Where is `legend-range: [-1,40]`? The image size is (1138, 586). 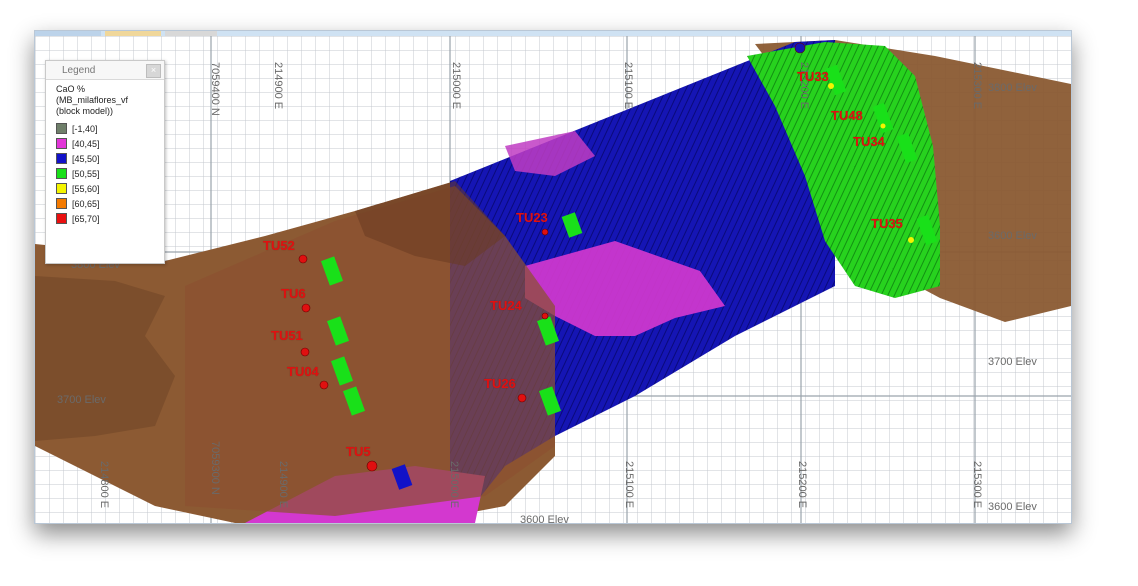 legend-range: [-1,40] is located at coordinates (85, 128).